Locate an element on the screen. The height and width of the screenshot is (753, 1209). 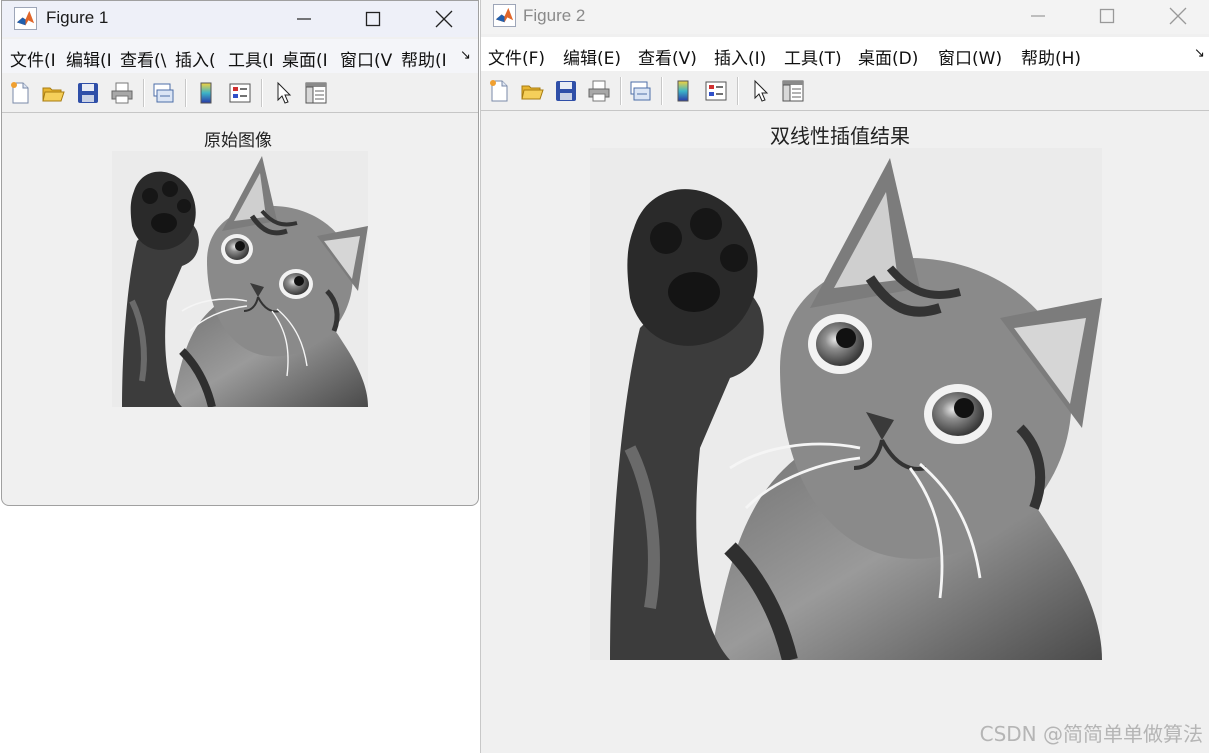
figure1-titlebar: Figure 1 is located at coordinates (240, 19).